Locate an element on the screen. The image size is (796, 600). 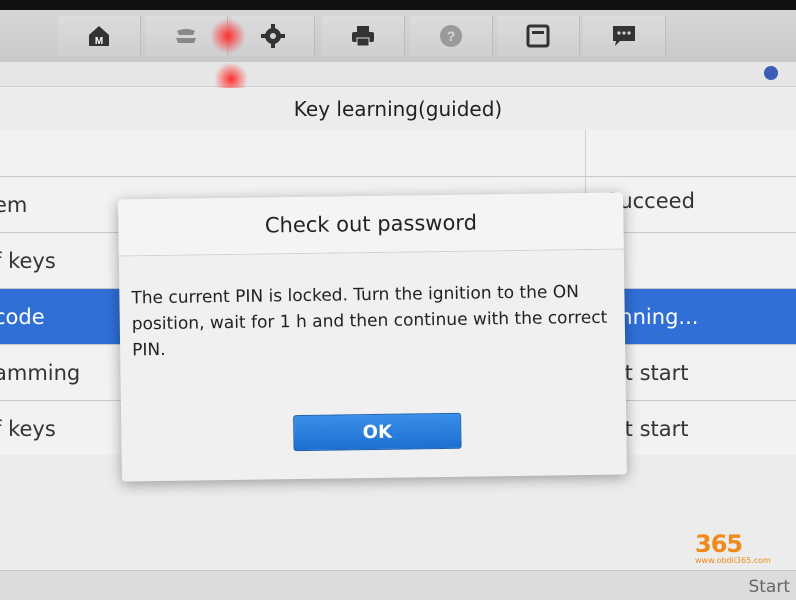
watermark-logo: 365 www.obdii365.com is located at coordinates (740, 560).